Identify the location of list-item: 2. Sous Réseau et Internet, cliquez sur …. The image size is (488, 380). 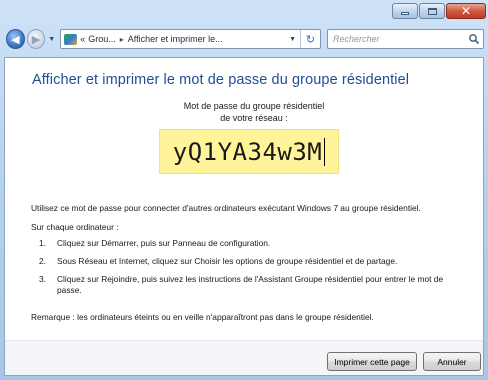
(254, 261).